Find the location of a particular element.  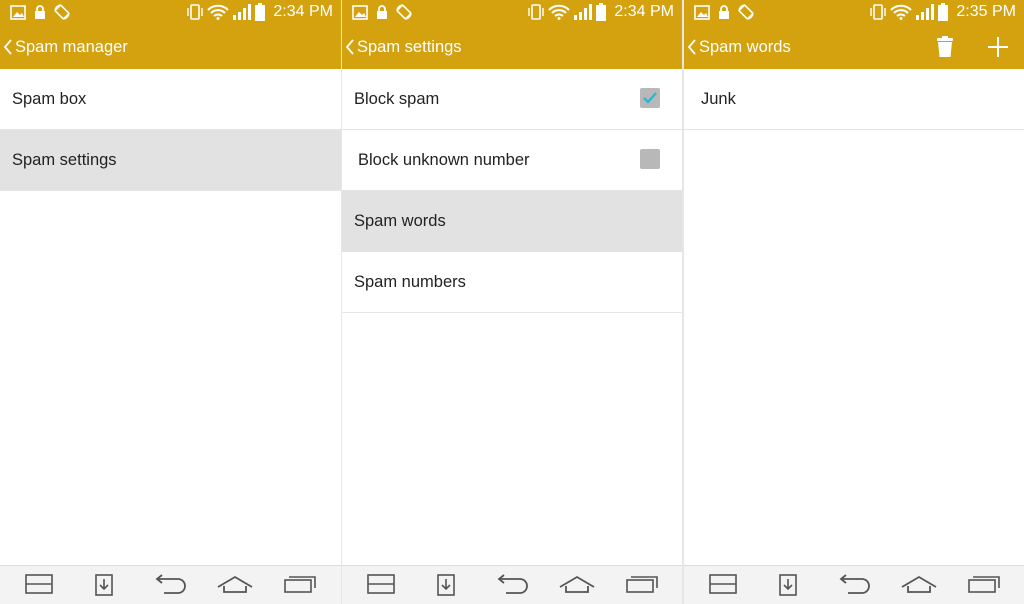

list-item-block-unknown-number: Block unknown number is located at coordinates (512, 160).